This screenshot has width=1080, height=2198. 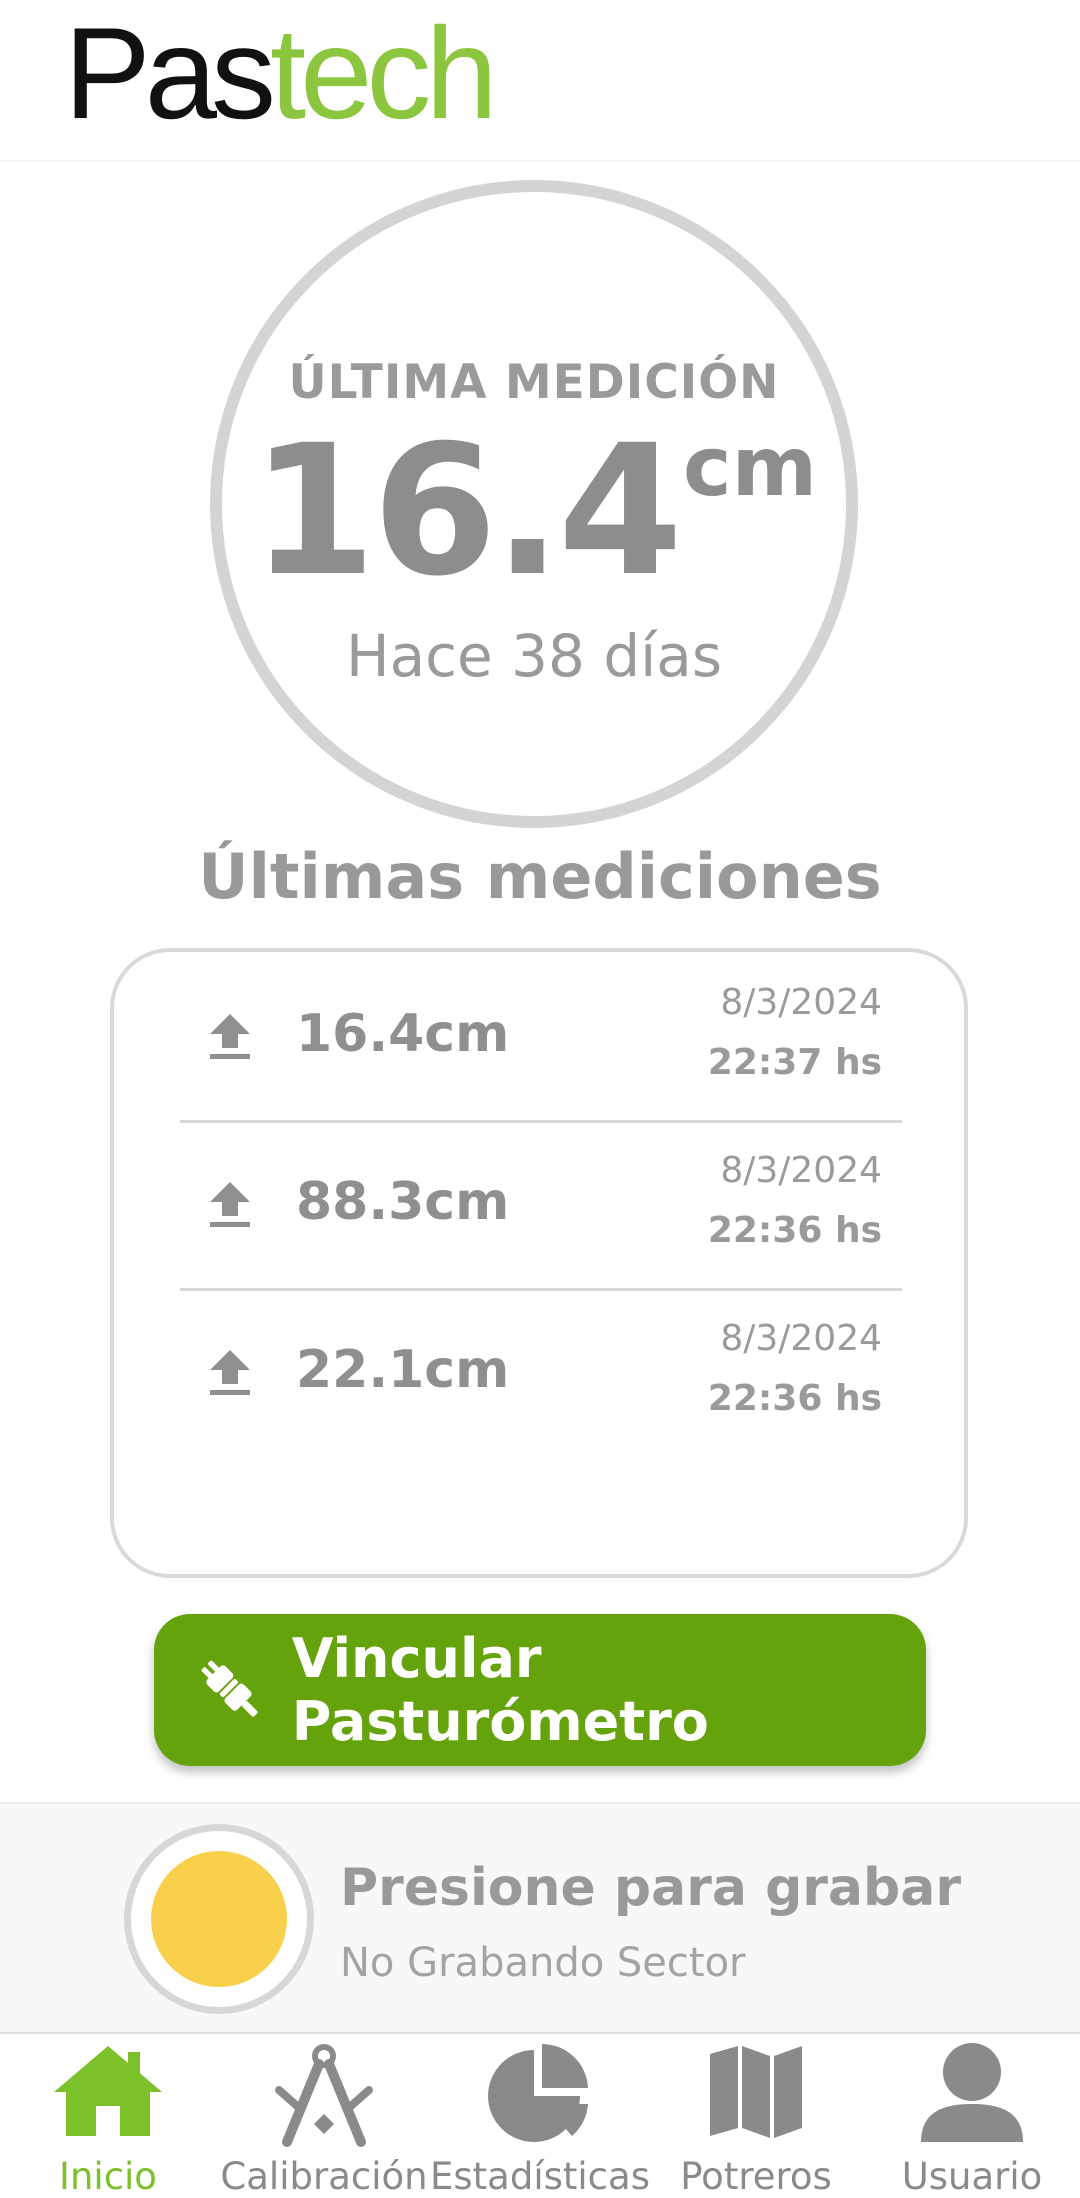 I want to click on measurement-value: 22.1cm, so click(x=403, y=1370).